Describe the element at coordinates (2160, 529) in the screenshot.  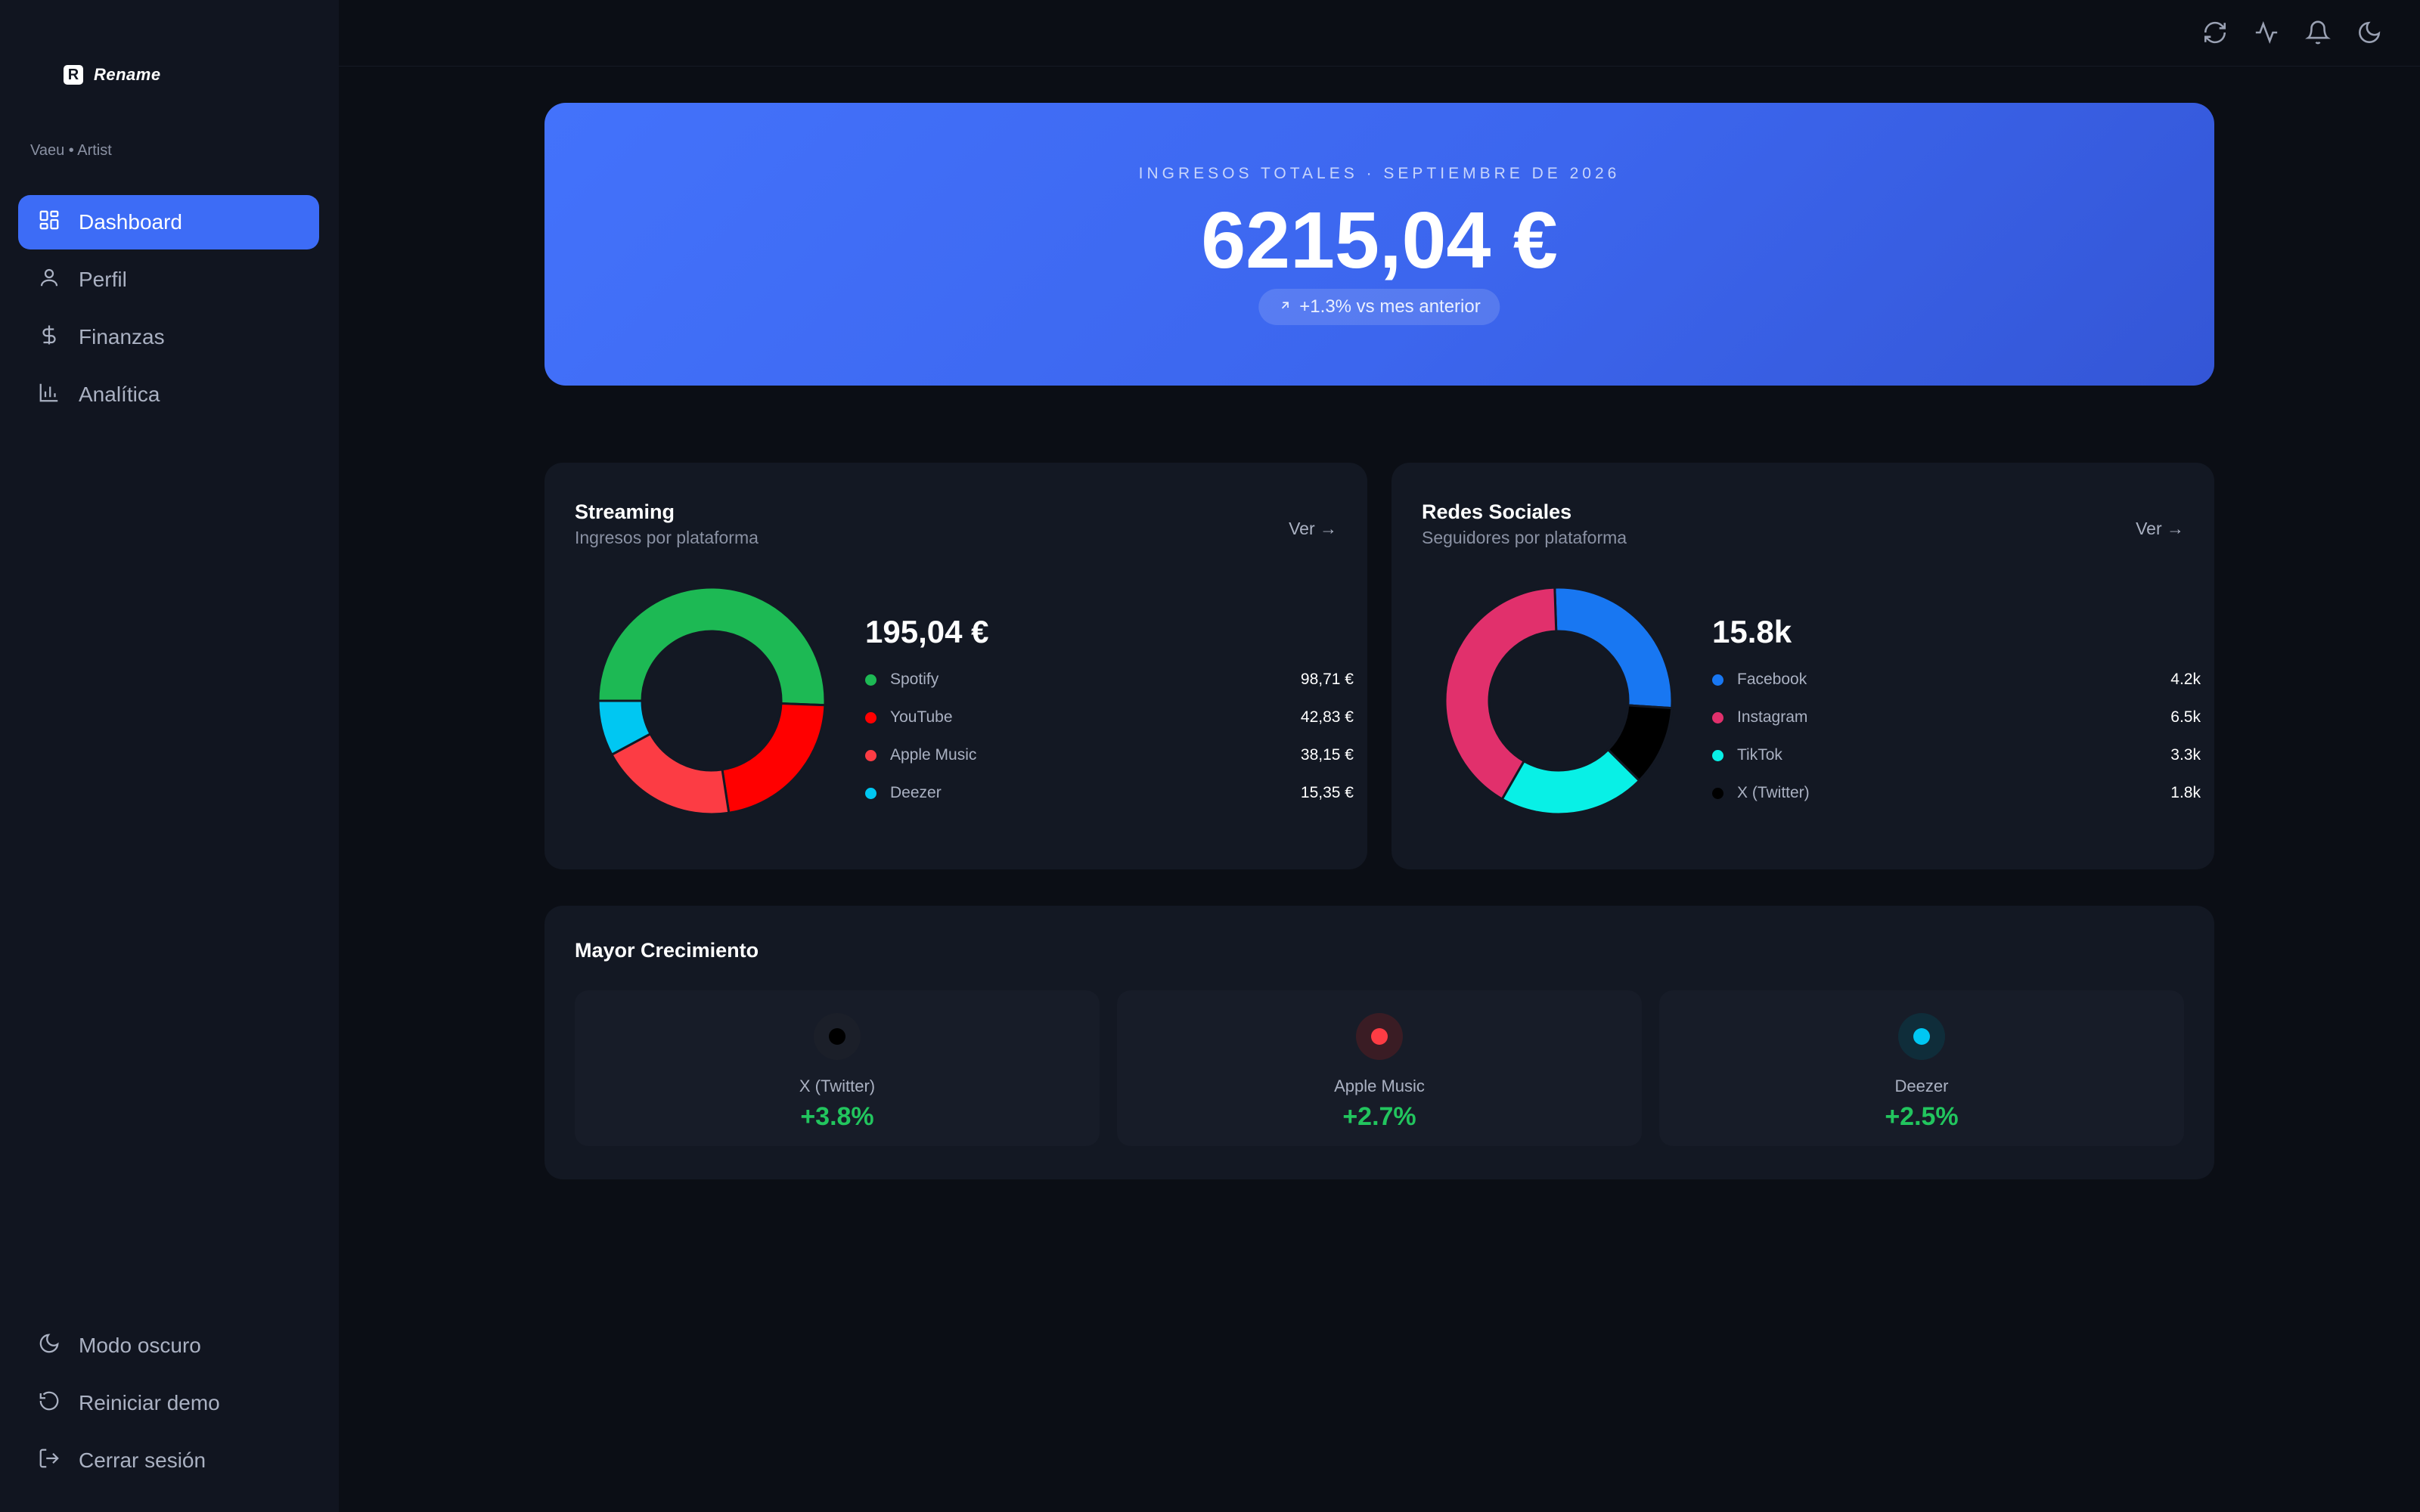
I see `social-view-link: Ver →` at that location.